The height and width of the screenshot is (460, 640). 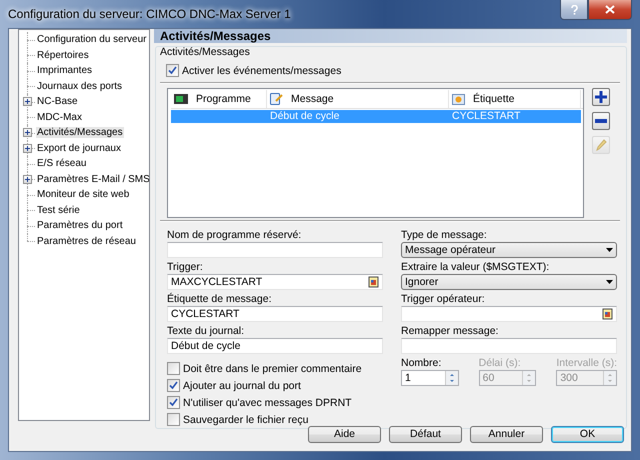 What do you see at coordinates (587, 434) in the screenshot?
I see `dialog-button: OK` at bounding box center [587, 434].